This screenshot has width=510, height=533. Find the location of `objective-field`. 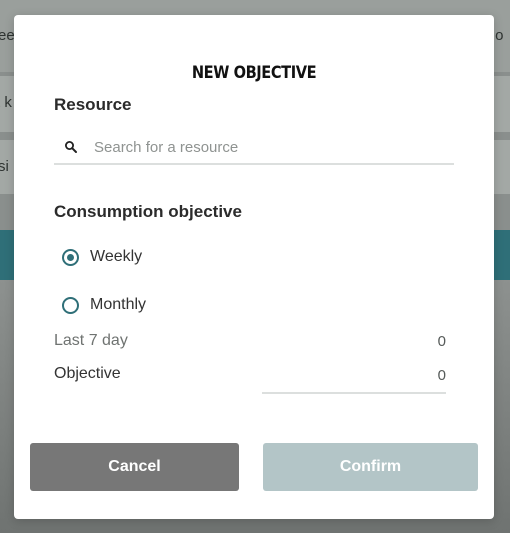

objective-field is located at coordinates (354, 377).